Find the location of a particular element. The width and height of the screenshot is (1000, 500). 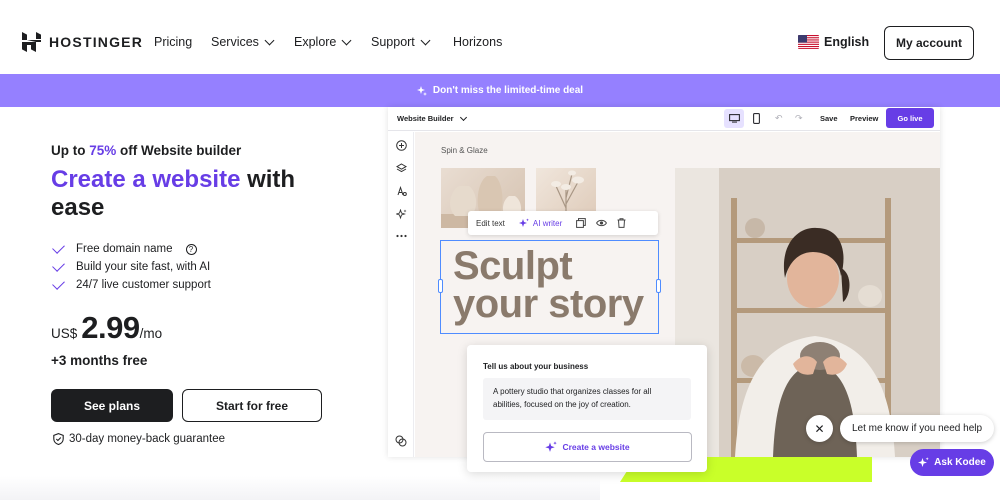

page-bottom-fade is located at coordinates (300, 488).